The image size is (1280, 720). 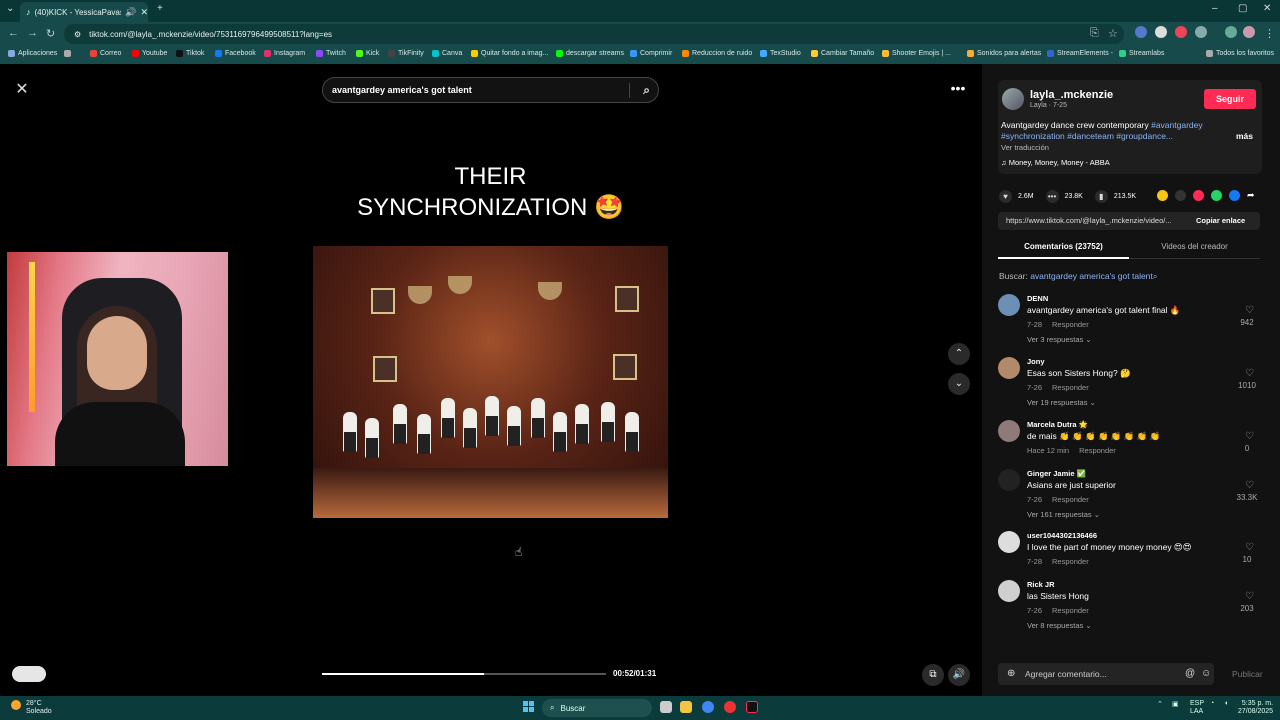 I want to click on volume-icon: ◖, so click(x=1226, y=703).